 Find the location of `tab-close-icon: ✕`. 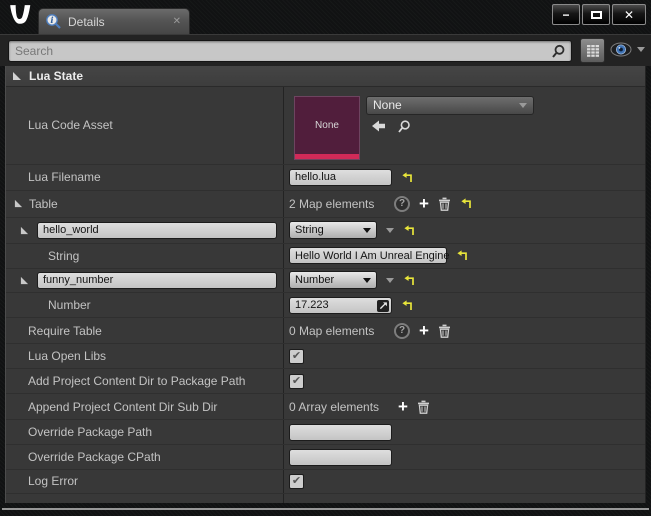

tab-close-icon: ✕ is located at coordinates (177, 21).